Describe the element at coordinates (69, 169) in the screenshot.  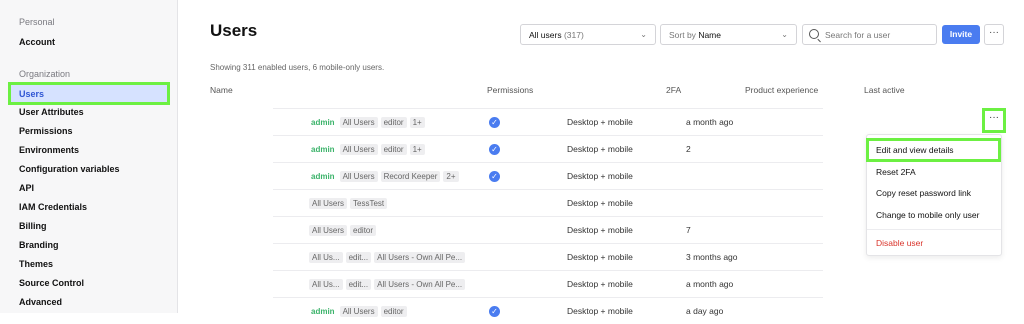
I see `sidebar-item-configuration-variables: Configuration variables` at that location.